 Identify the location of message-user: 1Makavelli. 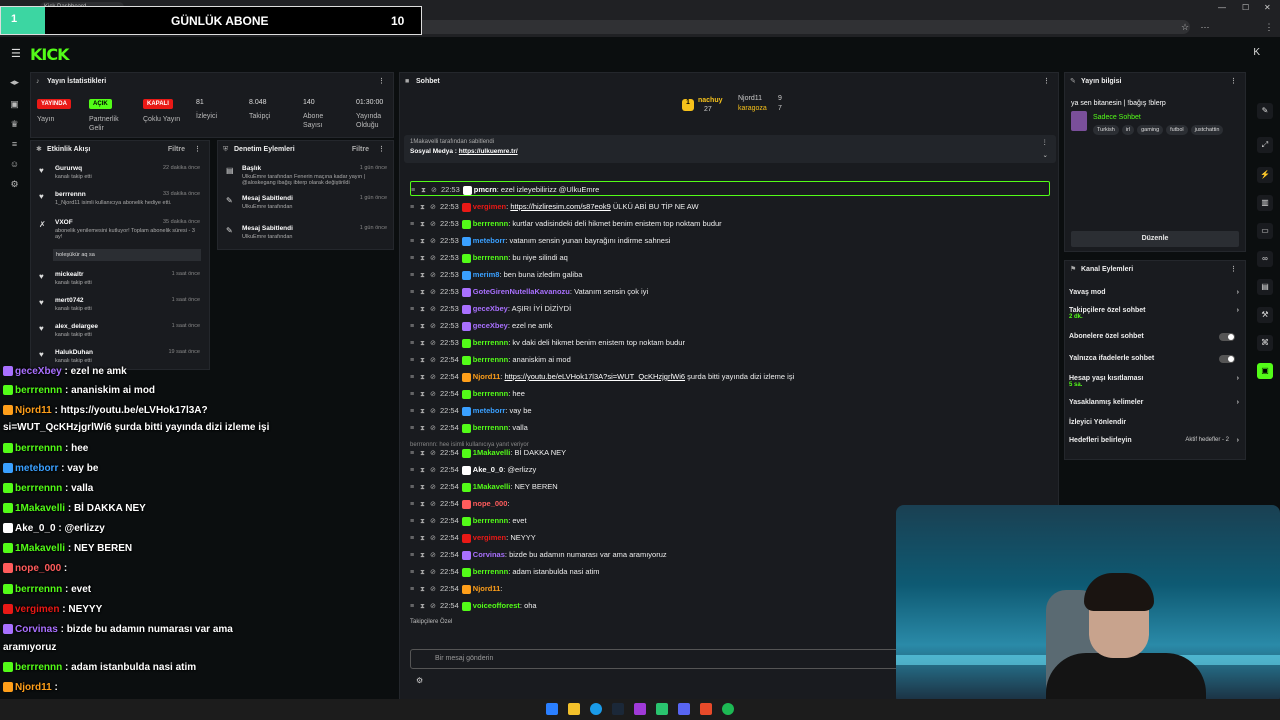
(492, 452).